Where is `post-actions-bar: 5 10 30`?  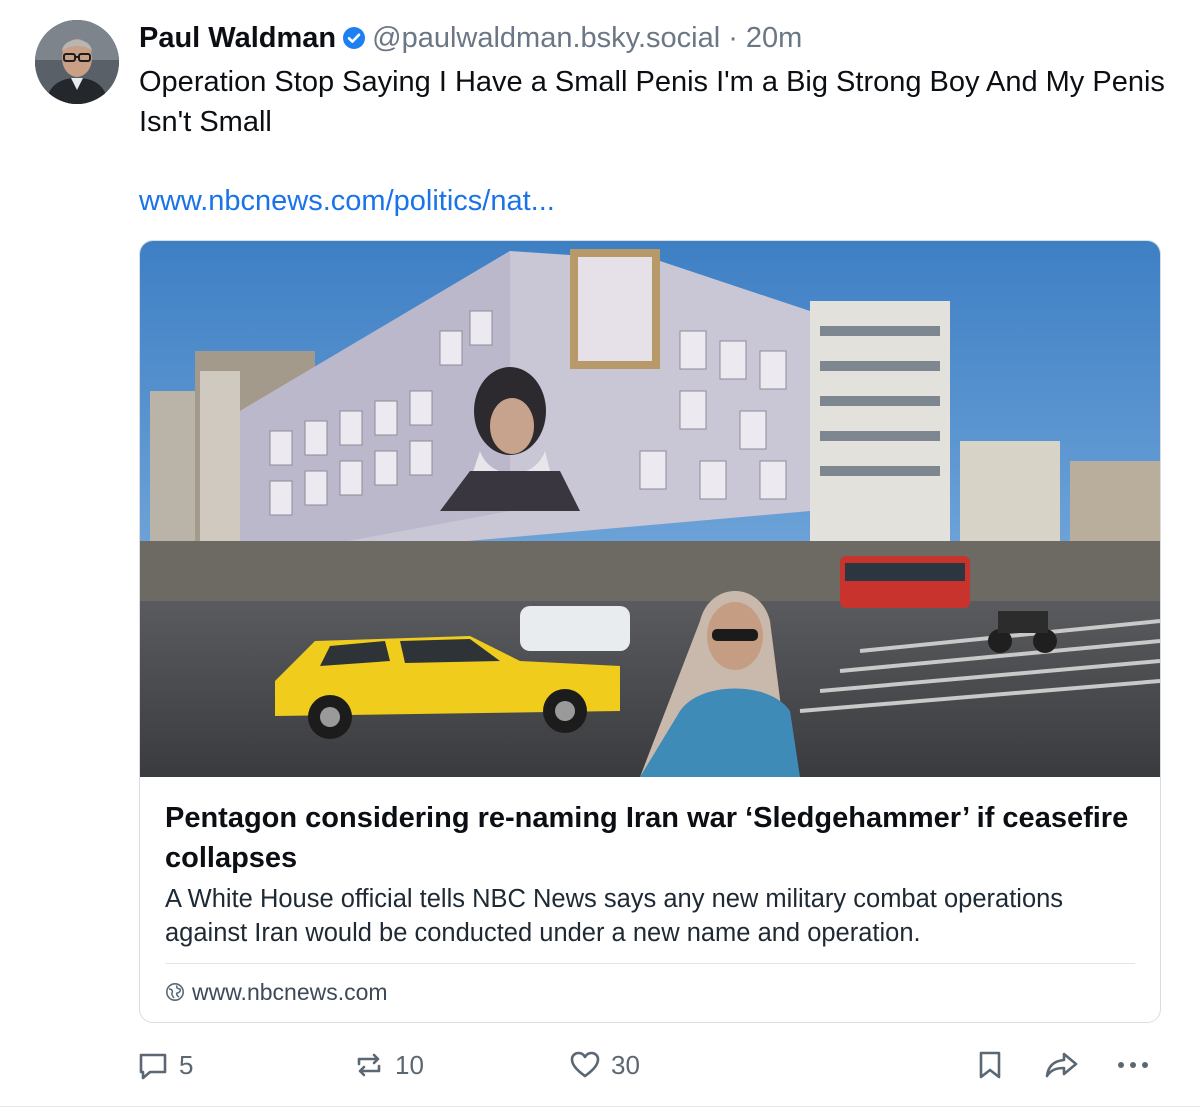 post-actions-bar: 5 10 30 is located at coordinates (600, 1065).